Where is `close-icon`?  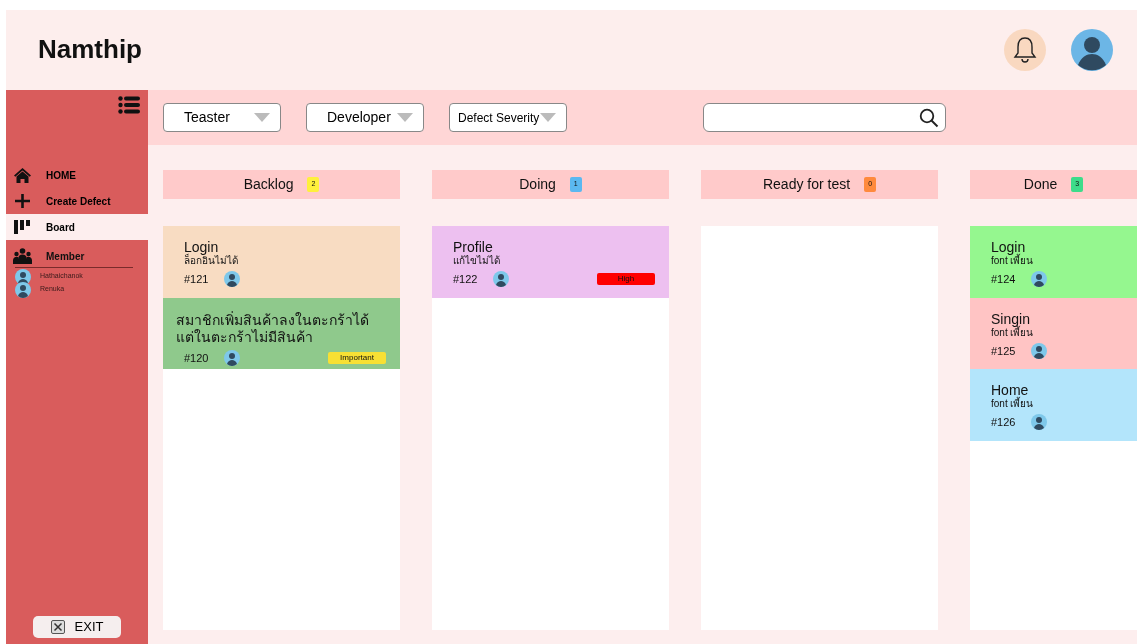 close-icon is located at coordinates (57, 627).